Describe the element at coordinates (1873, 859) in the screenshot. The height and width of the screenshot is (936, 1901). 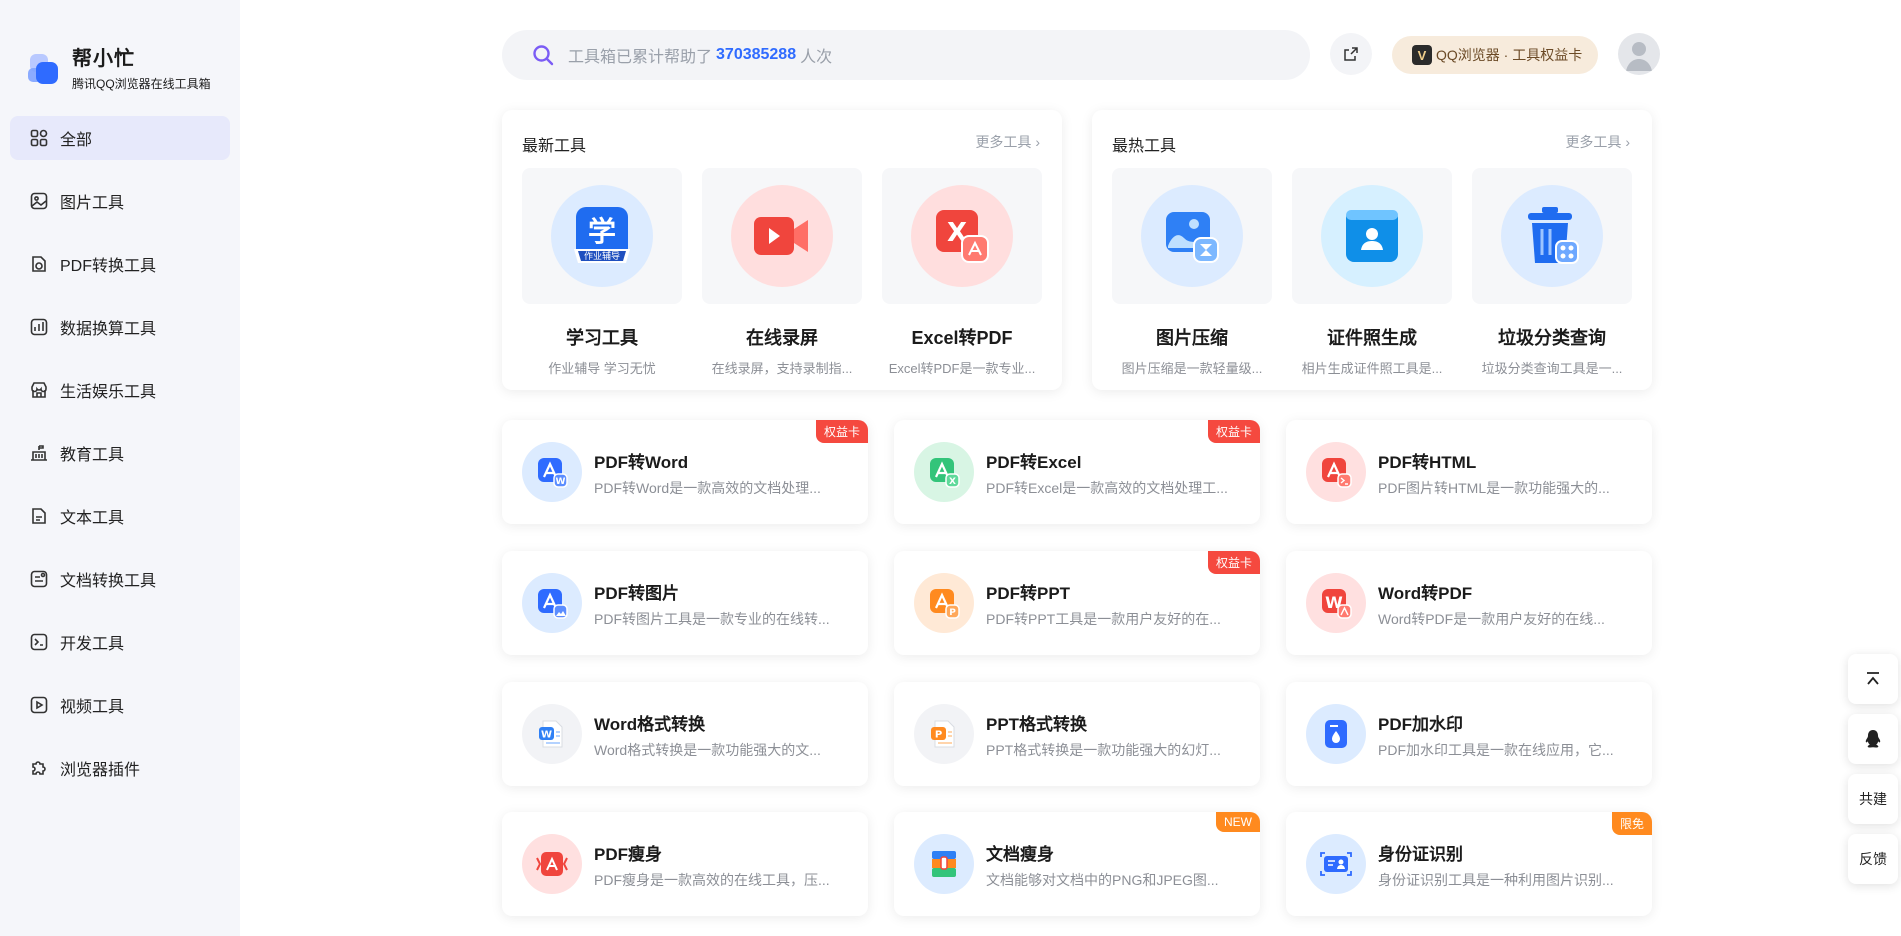
I see `feedback-button: 反馈` at that location.